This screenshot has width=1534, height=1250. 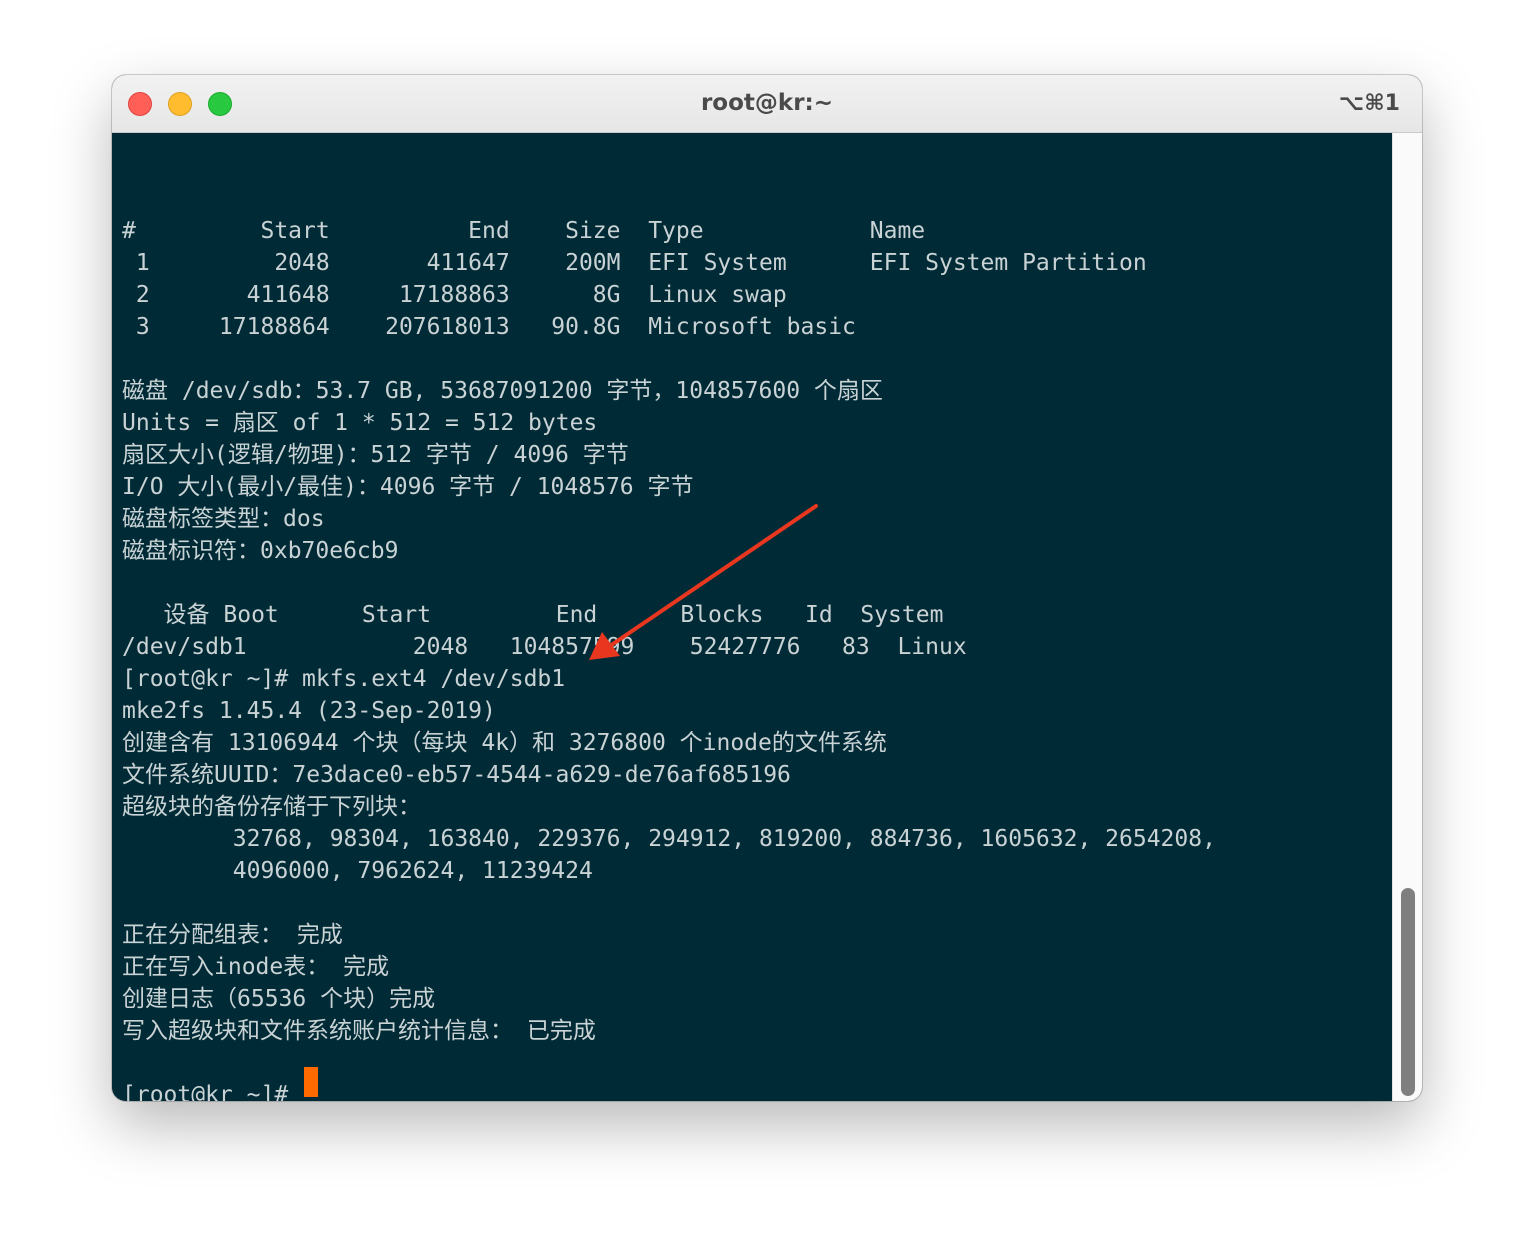 What do you see at coordinates (223, 519) in the screenshot?
I see `disk-label-type-line: 磁盘标签类型：dos` at bounding box center [223, 519].